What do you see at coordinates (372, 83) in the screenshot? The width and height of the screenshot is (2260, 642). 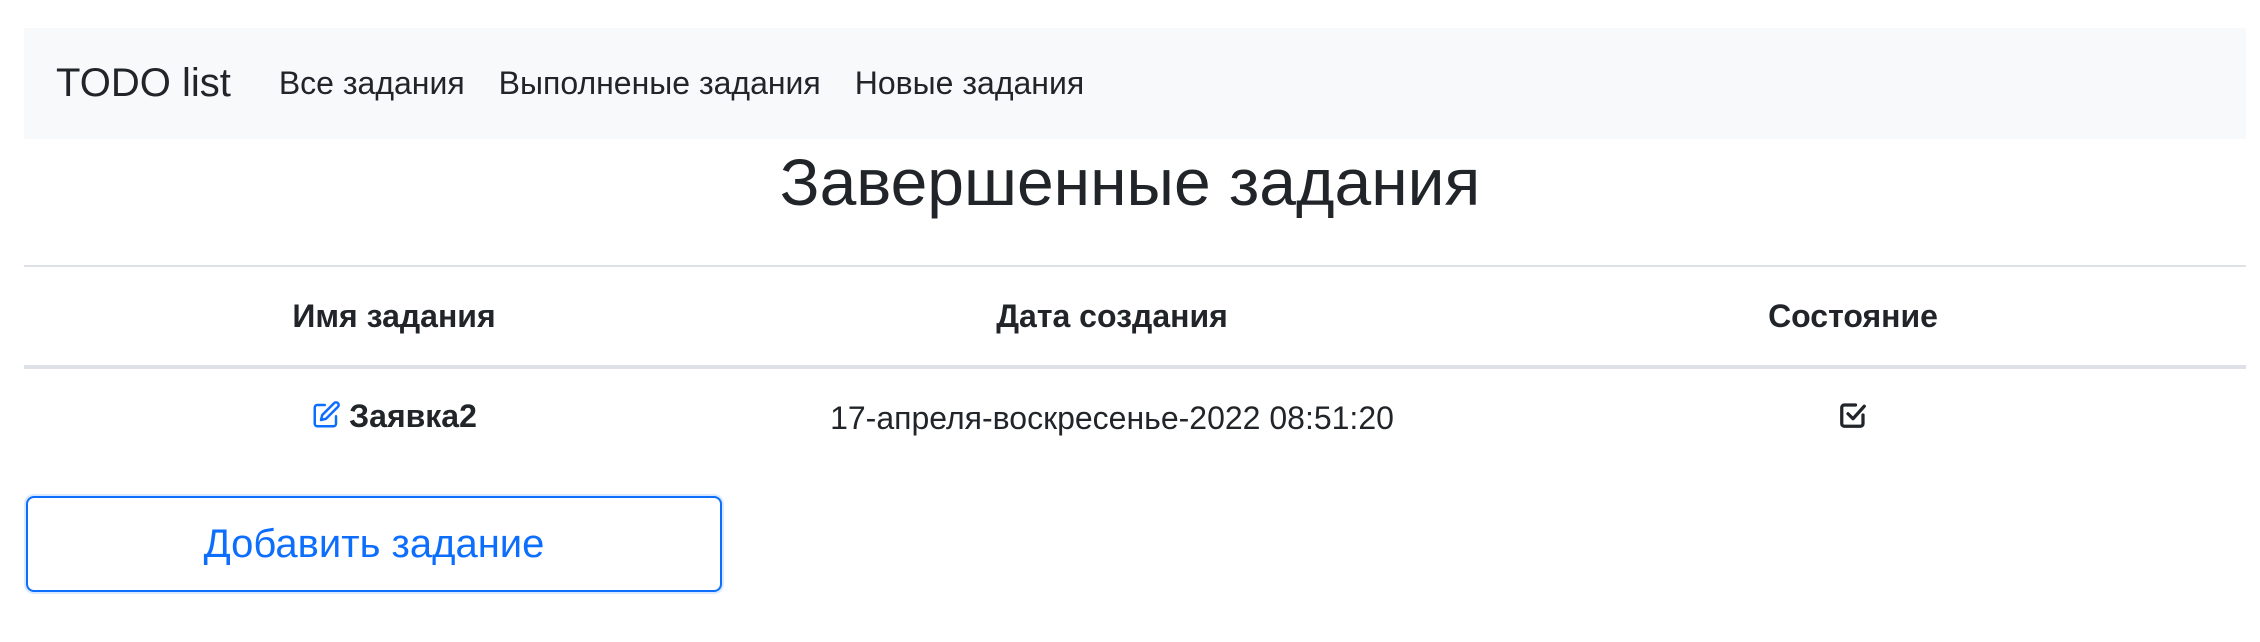 I see `nav-link-all-tasks: Все задания` at bounding box center [372, 83].